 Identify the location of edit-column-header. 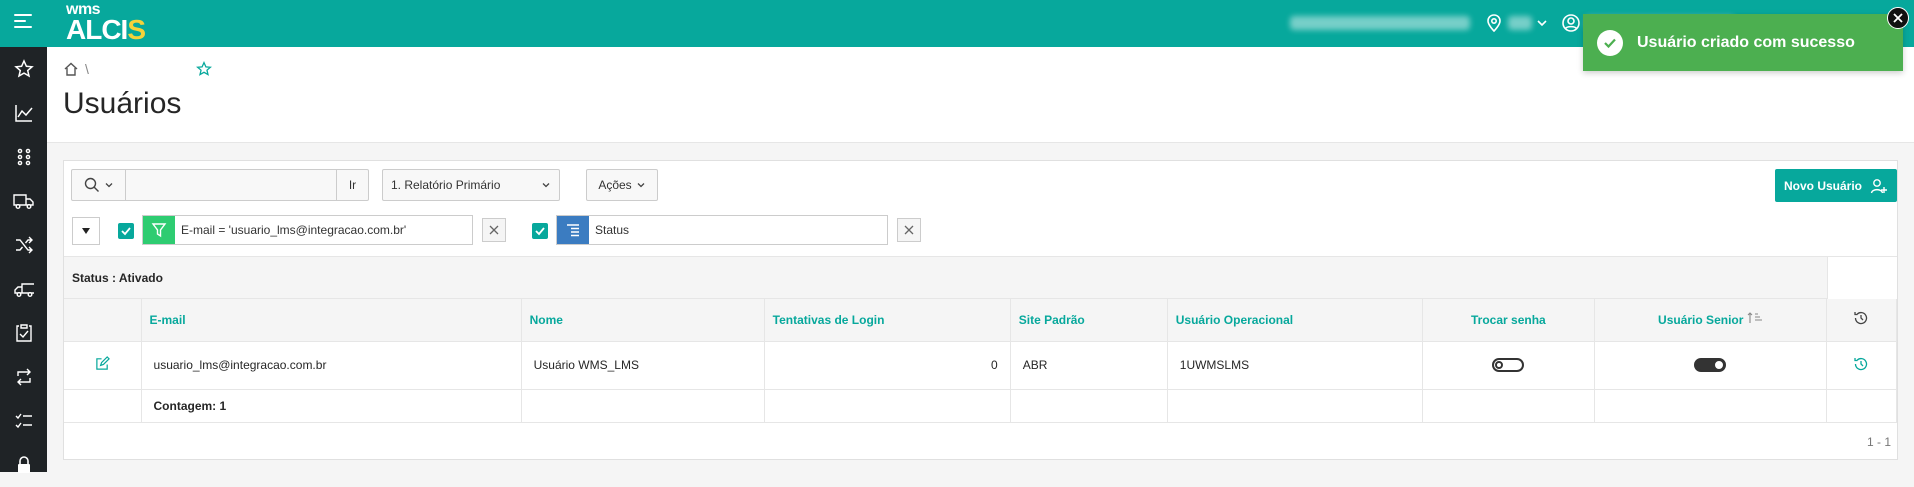
(103, 320).